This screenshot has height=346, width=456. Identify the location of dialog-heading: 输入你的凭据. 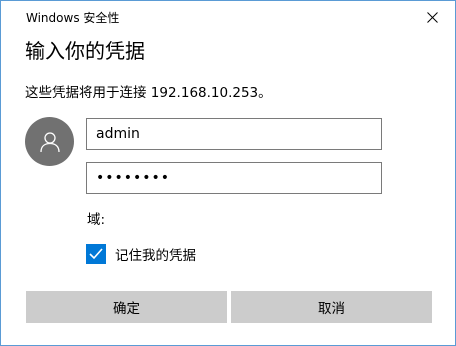
(85, 51).